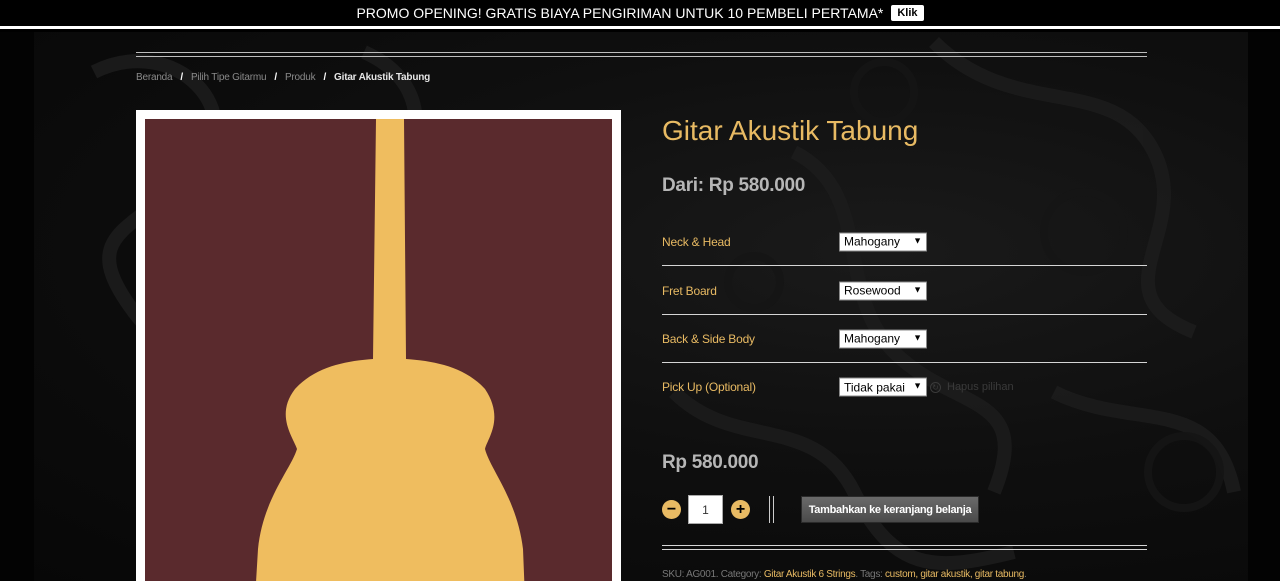  I want to click on variation-back-side-body: Back & Side Body Mahogany ▼, so click(904, 339).